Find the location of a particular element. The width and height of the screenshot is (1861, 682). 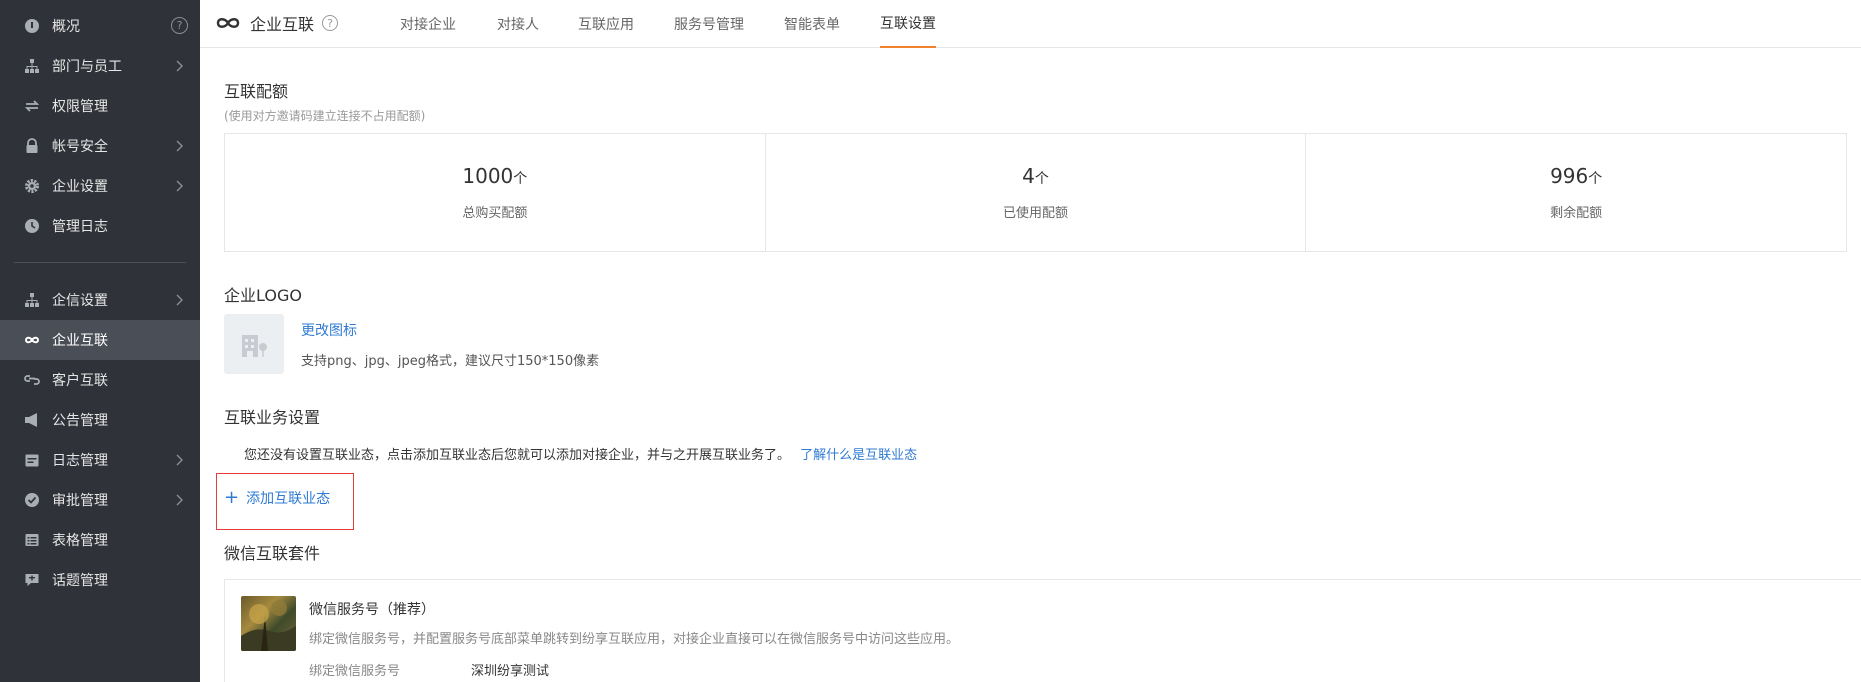

sidebar-item-customer-interconnect: 客户互联 is located at coordinates (100, 380).